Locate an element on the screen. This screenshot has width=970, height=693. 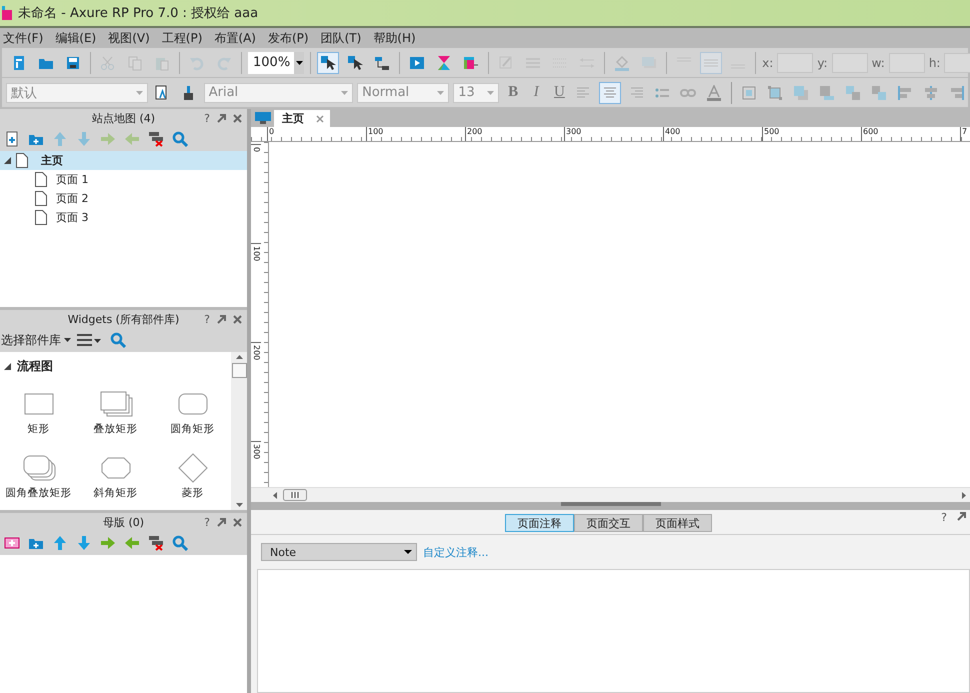
panel-title: 母版 (0) is located at coordinates (123, 522).